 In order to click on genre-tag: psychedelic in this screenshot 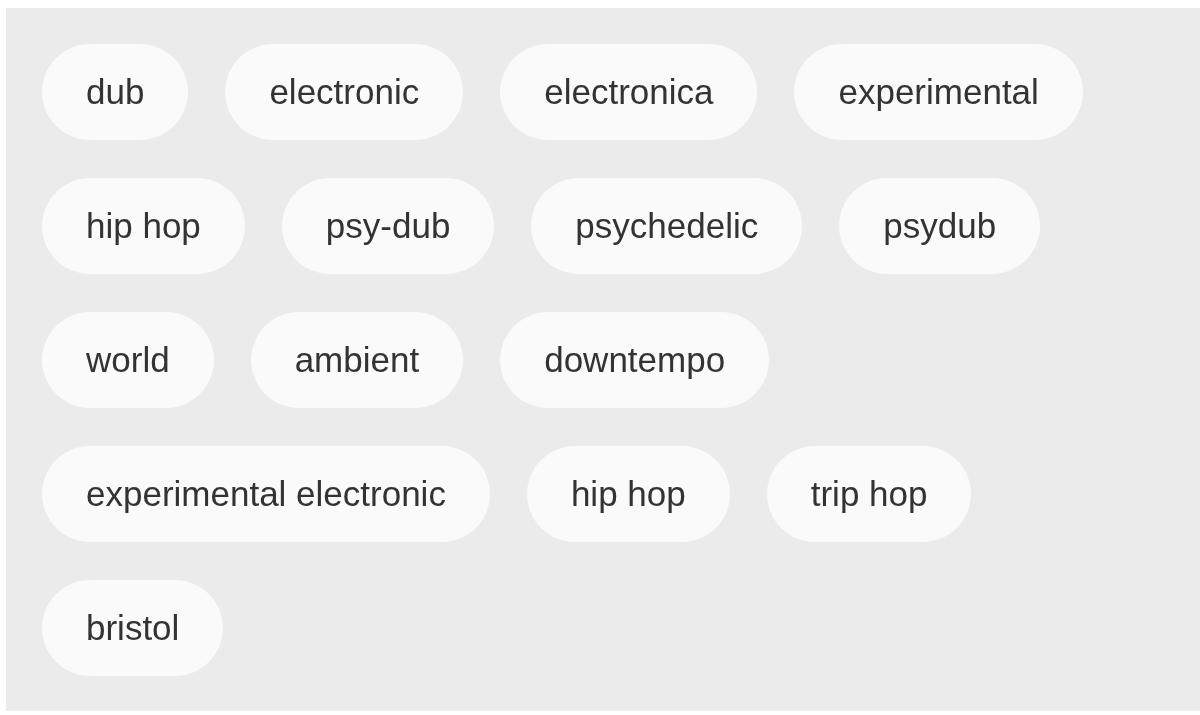, I will do `click(667, 226)`.